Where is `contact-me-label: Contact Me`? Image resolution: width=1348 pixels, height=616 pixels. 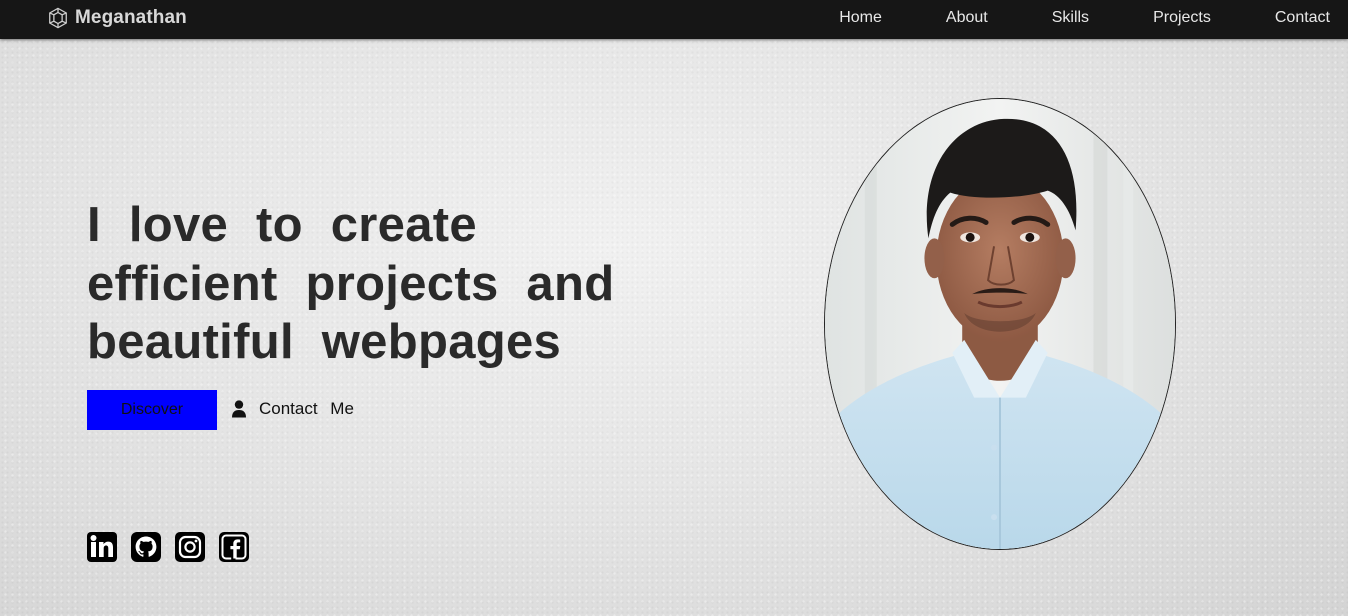 contact-me-label: Contact Me is located at coordinates (306, 408).